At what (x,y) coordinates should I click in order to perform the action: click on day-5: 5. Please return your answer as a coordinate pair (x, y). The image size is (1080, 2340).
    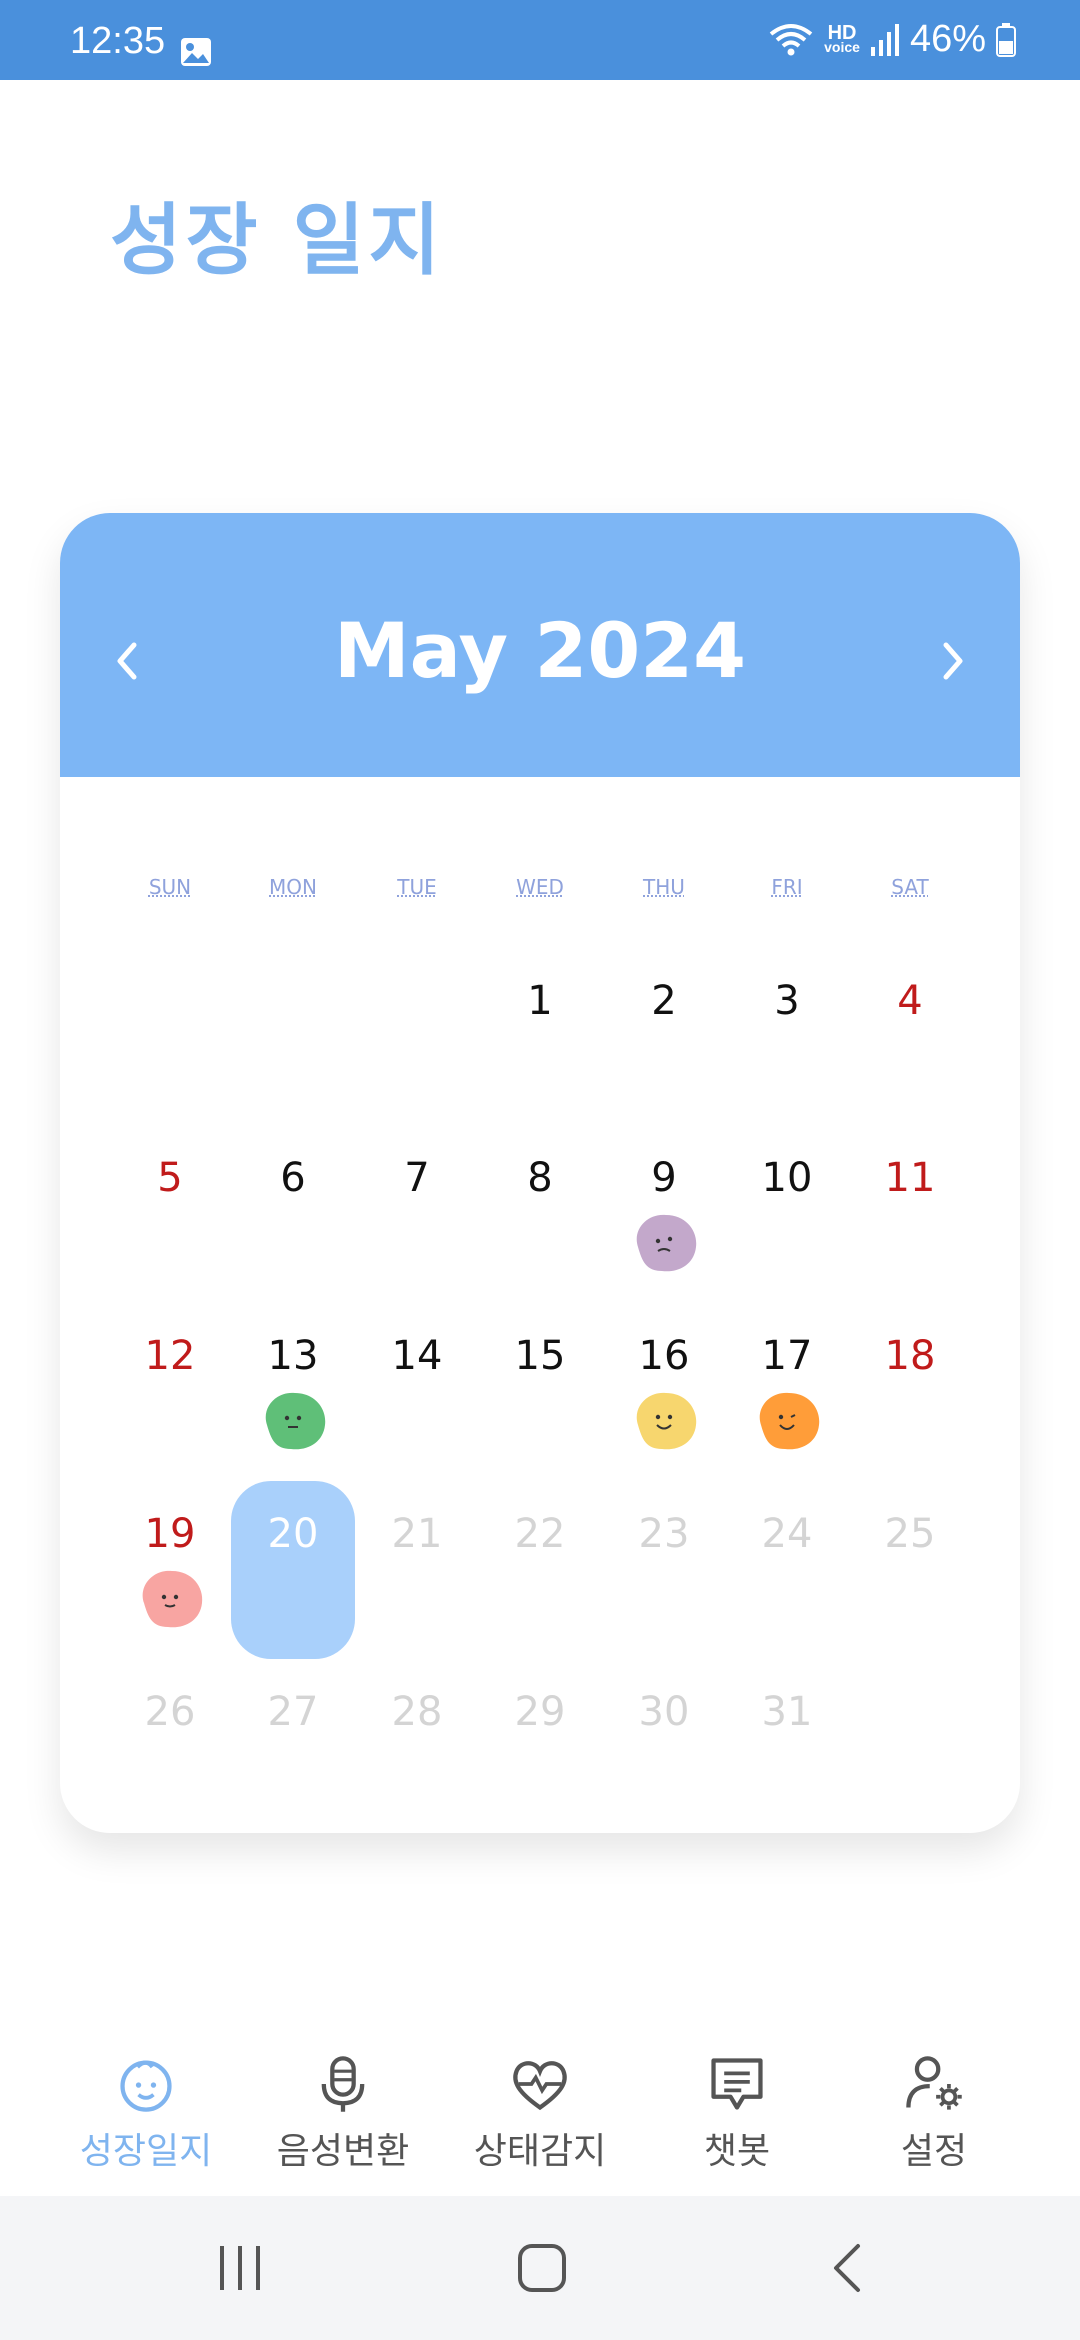
    Looking at the image, I should click on (170, 1178).